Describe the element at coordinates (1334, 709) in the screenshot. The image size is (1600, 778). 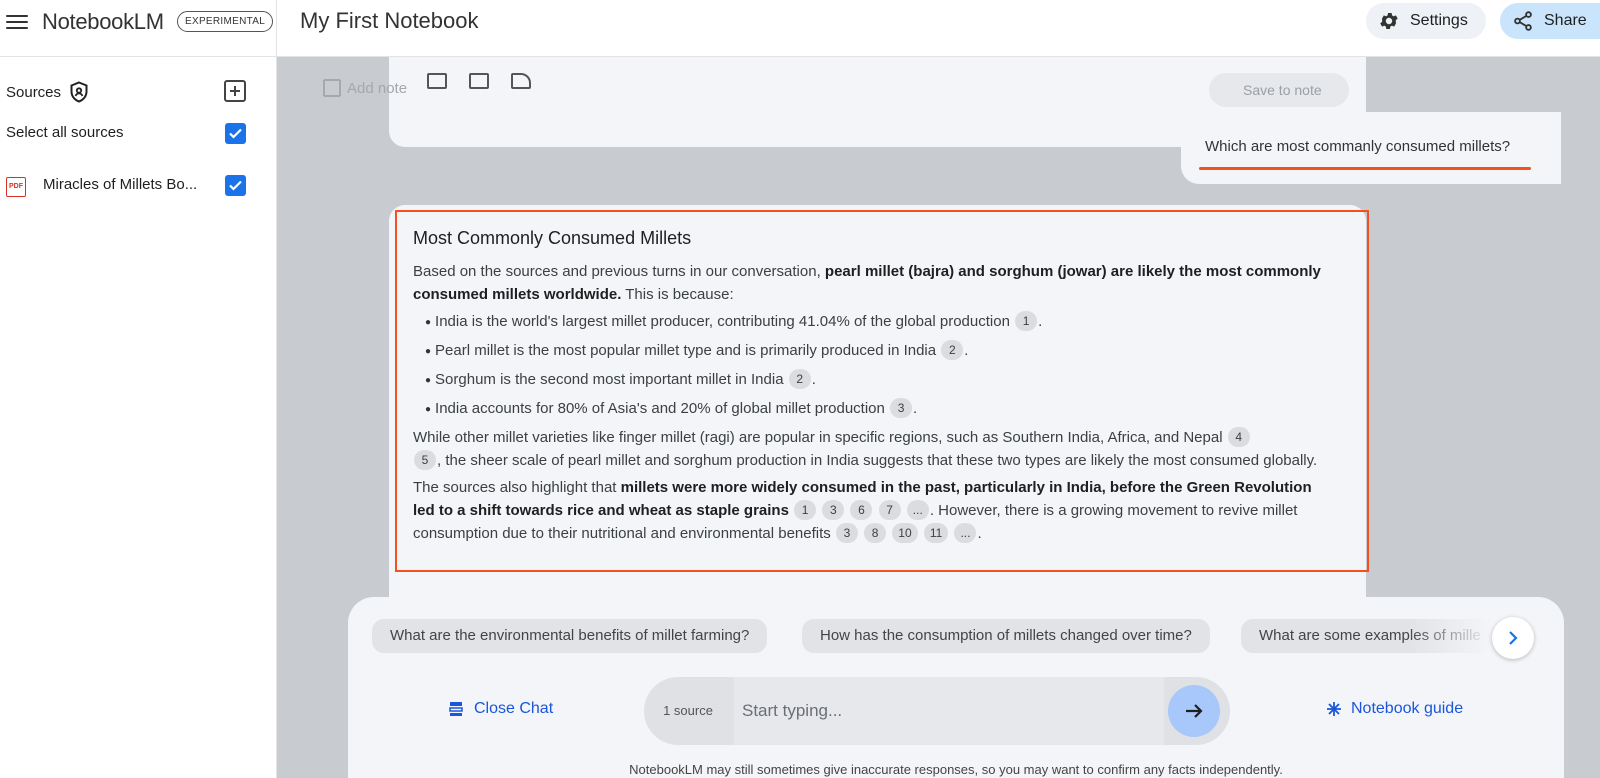
I see `sparkle-icon` at that location.